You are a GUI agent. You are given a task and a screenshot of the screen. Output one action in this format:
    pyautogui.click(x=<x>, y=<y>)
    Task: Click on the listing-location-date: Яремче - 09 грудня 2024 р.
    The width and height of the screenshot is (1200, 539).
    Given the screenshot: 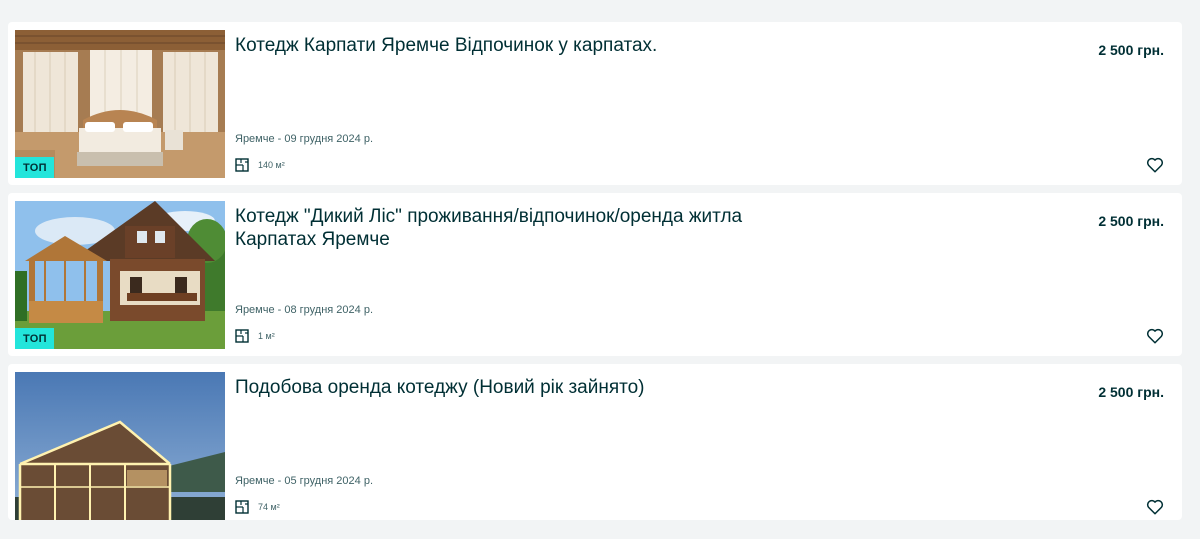 What is the action you would take?
    pyautogui.click(x=304, y=139)
    